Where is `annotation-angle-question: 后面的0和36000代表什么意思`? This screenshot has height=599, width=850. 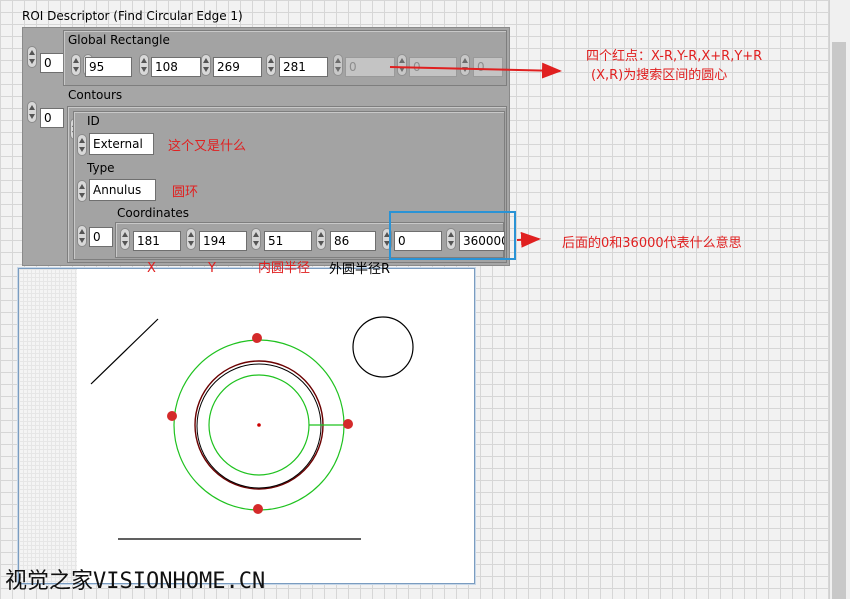
annotation-angle-question: 后面的0和36000代表什么意思 is located at coordinates (652, 243).